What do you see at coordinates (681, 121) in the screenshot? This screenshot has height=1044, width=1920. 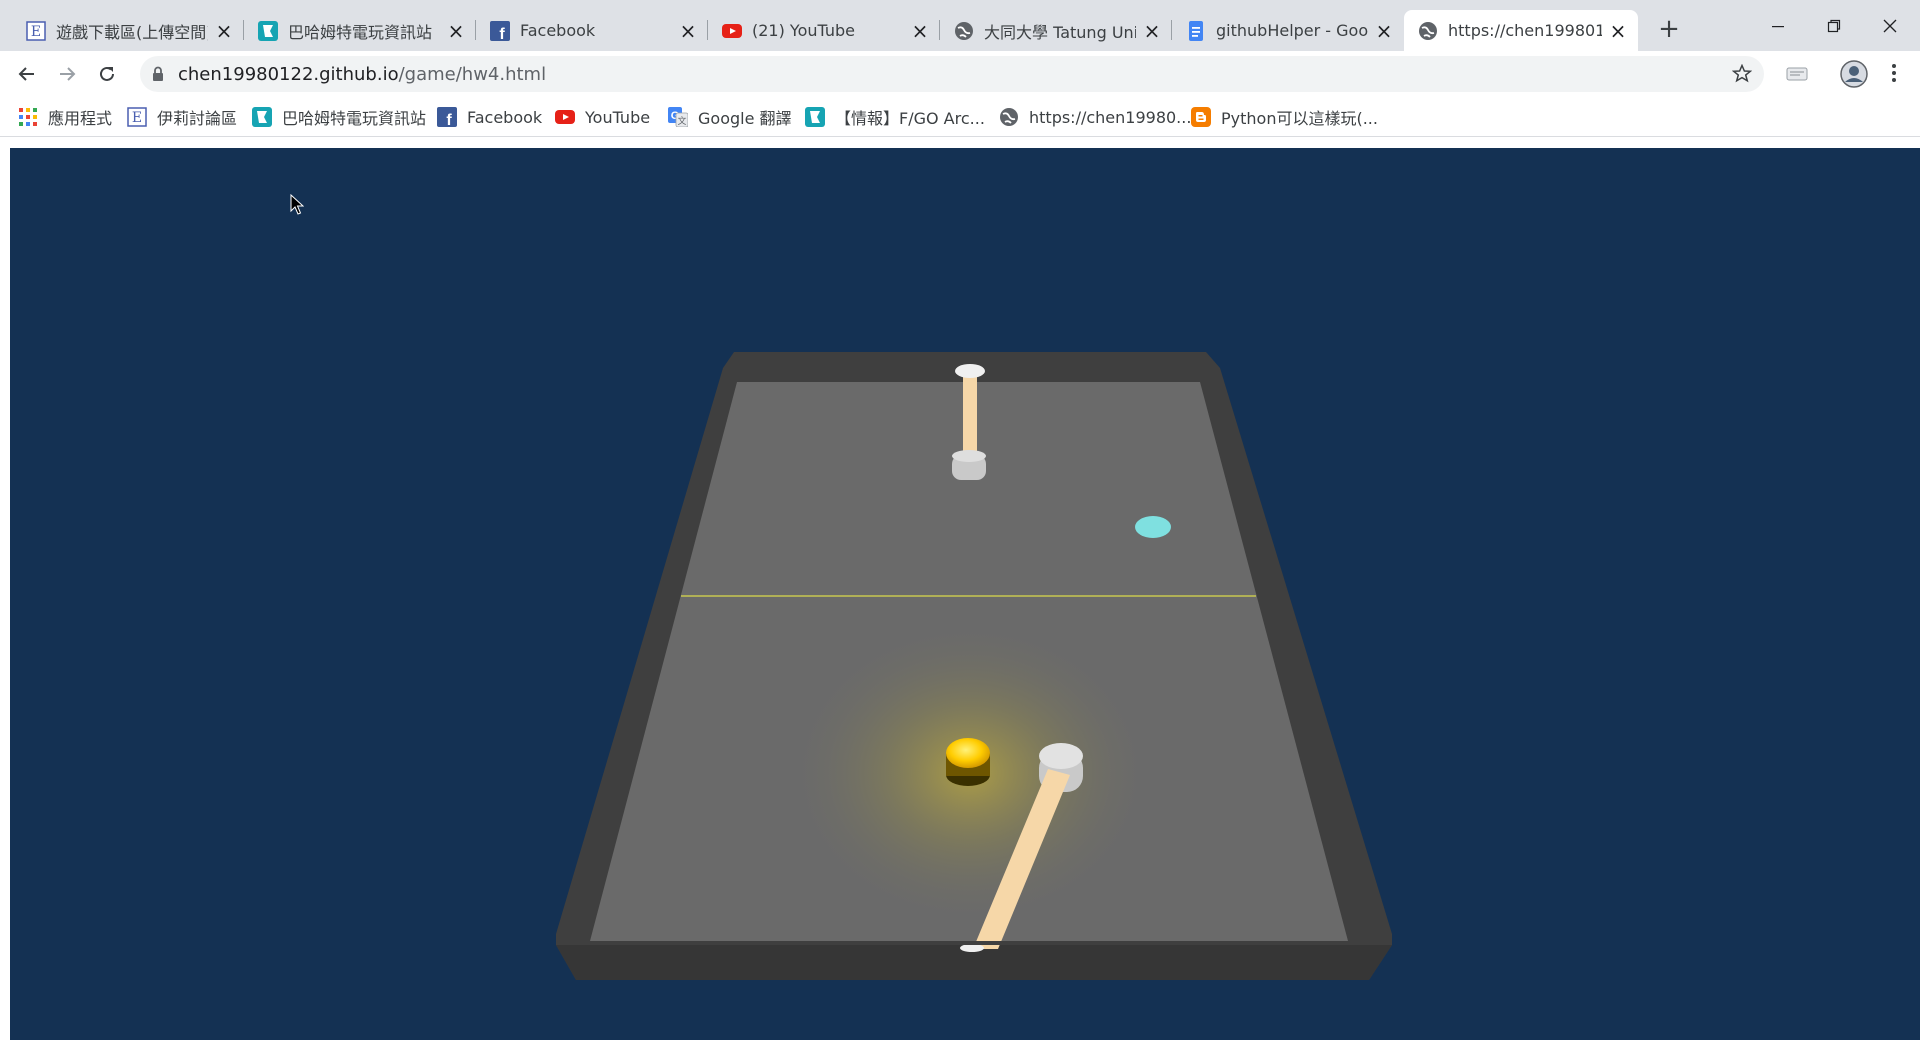 I see `svg-text: 文` at bounding box center [681, 121].